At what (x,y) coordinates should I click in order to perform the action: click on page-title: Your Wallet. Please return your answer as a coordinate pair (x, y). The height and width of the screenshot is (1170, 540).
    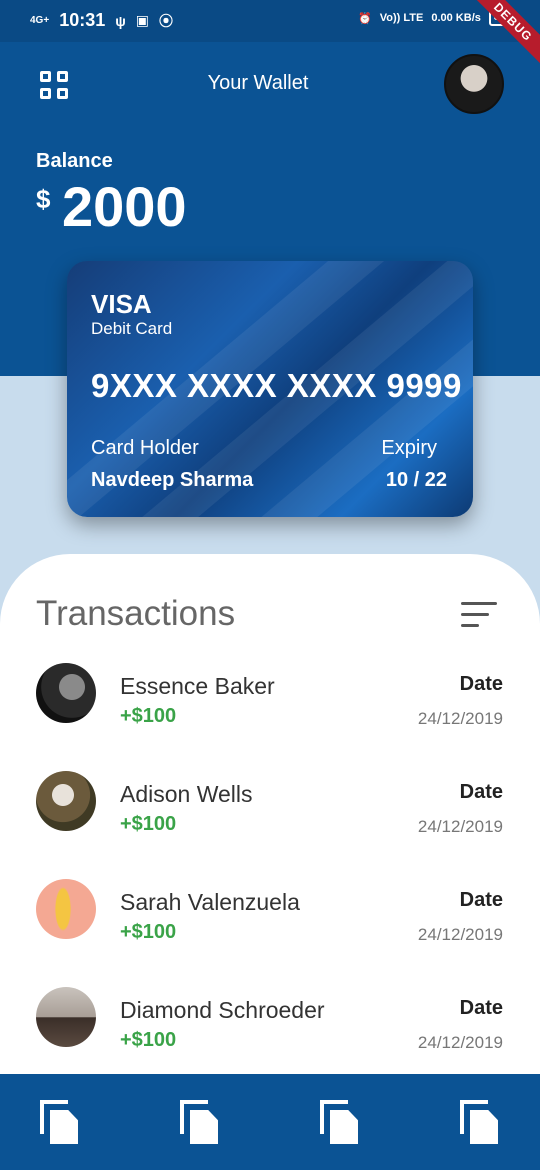
    Looking at the image, I should click on (258, 83).